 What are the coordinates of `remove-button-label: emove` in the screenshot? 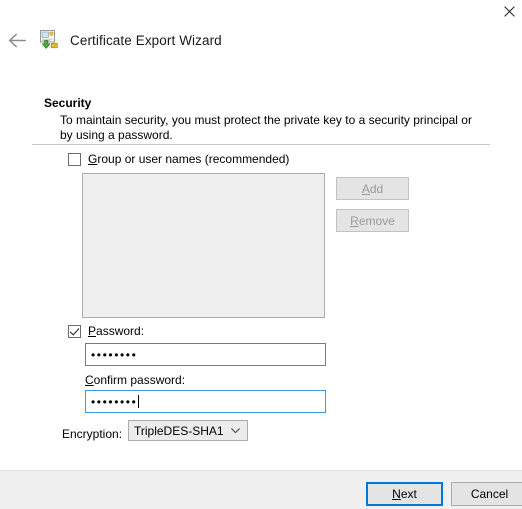 It's located at (376, 220).